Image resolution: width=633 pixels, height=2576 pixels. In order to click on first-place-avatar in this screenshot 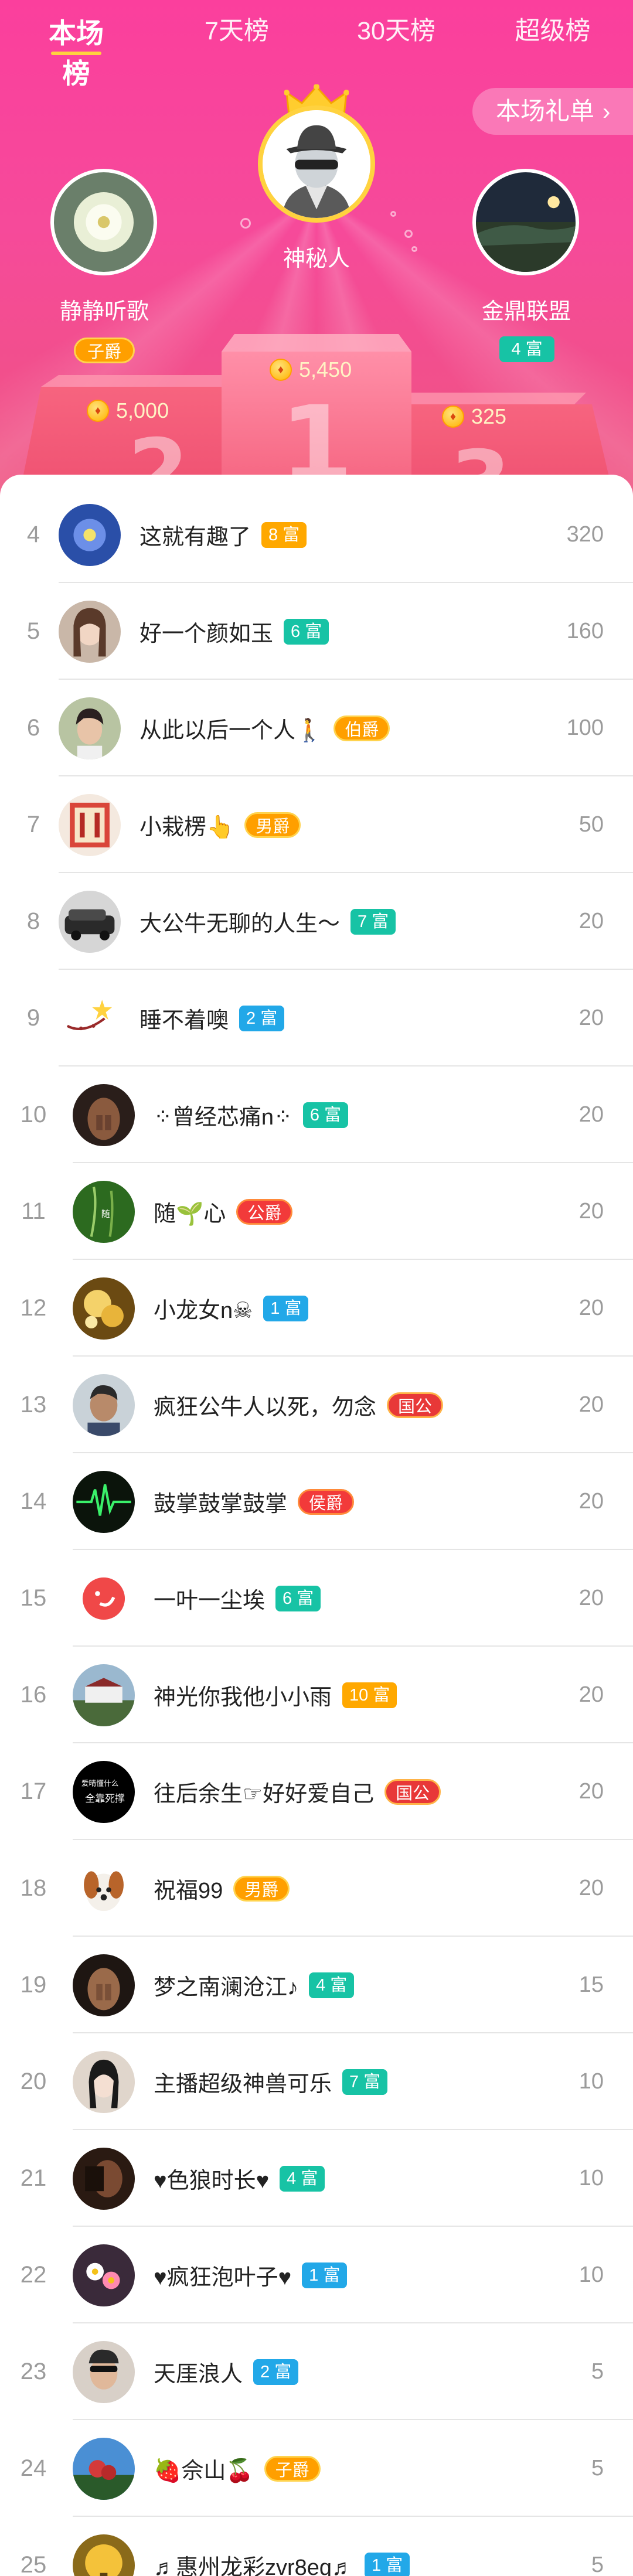, I will do `click(316, 164)`.